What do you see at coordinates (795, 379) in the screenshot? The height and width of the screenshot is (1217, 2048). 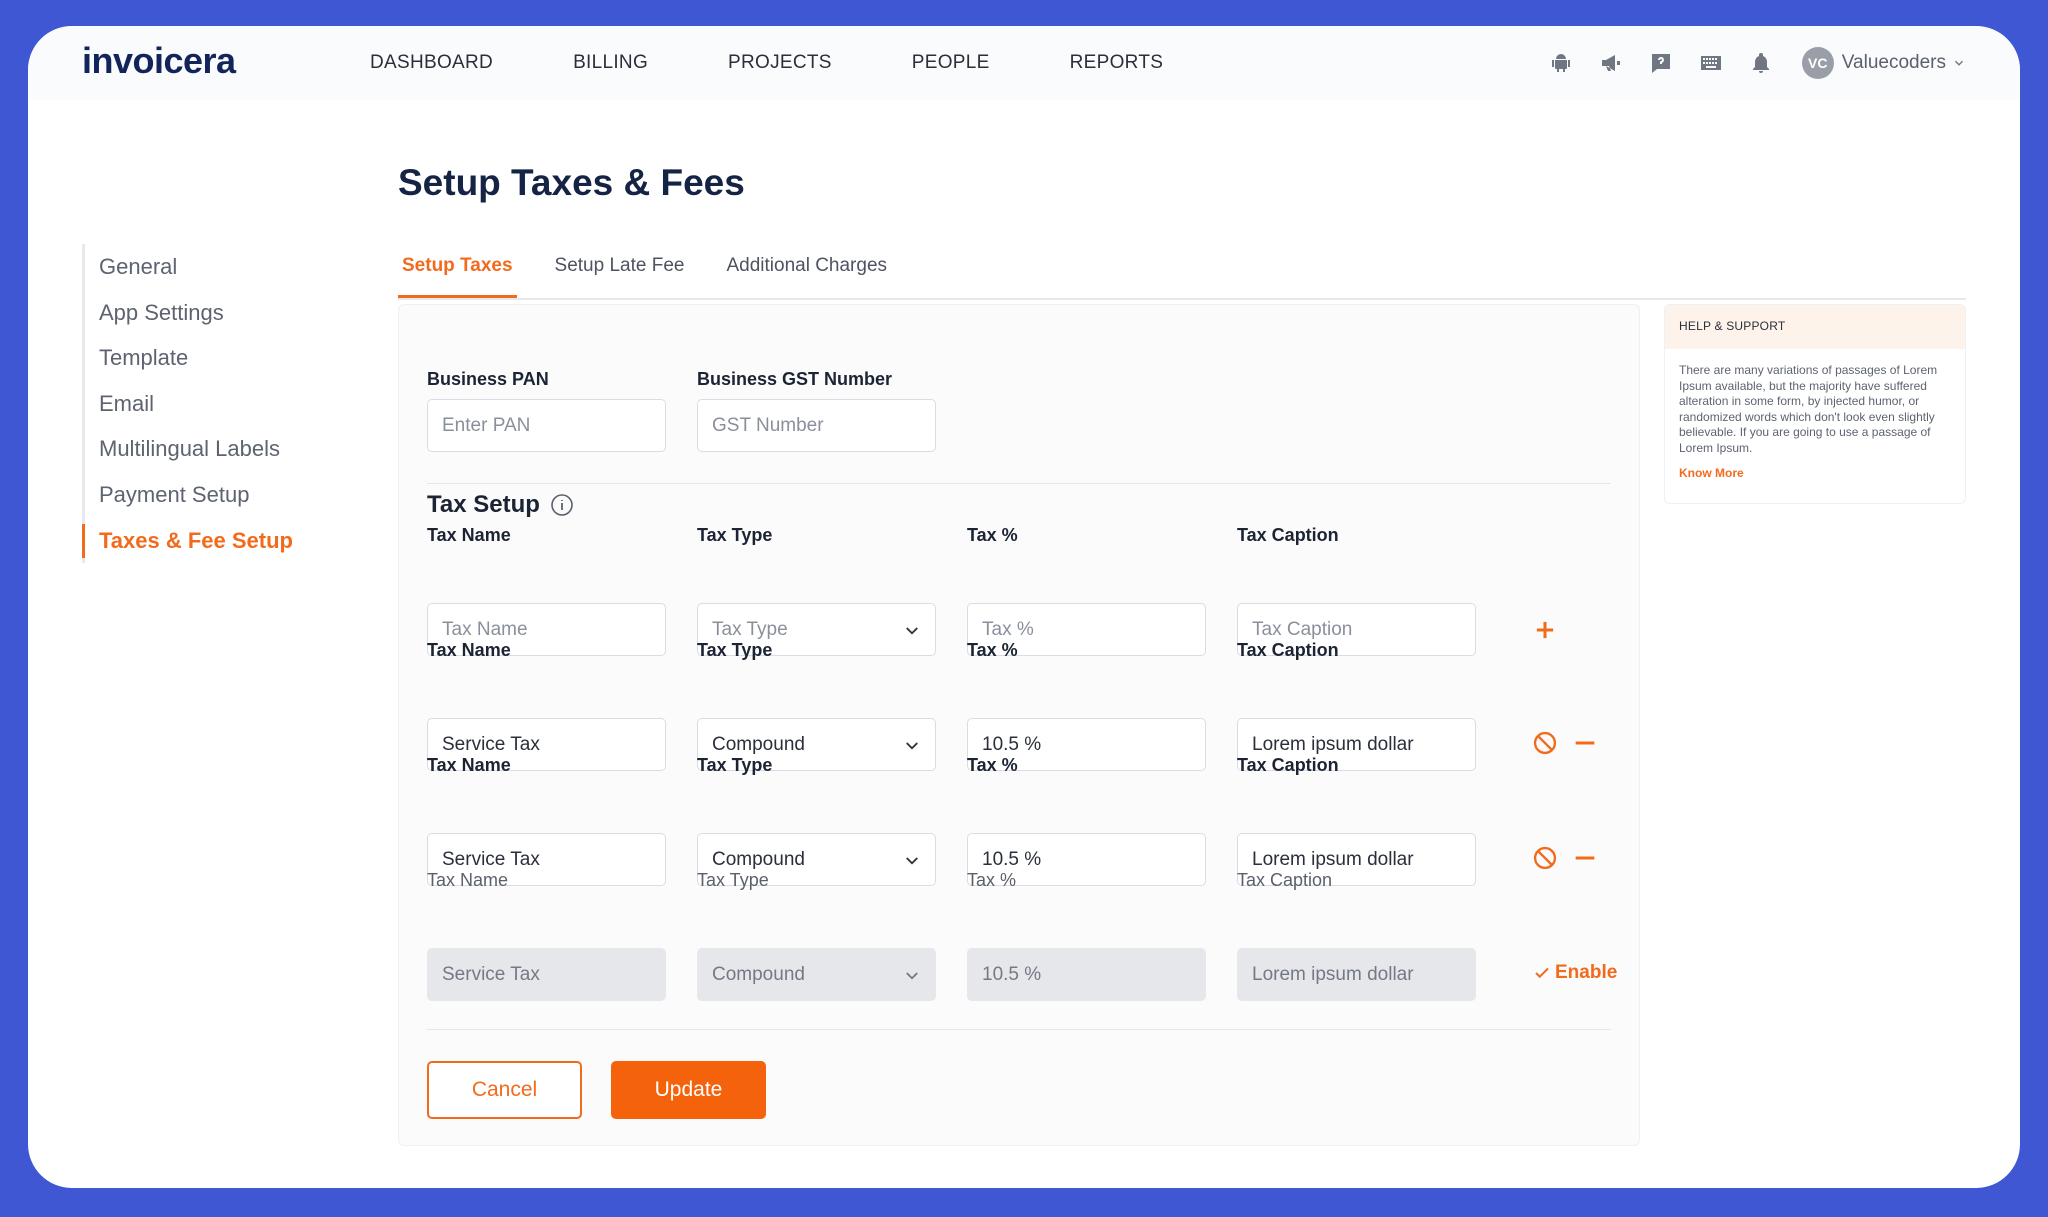 I see `business-gst-label: Business GST Number` at bounding box center [795, 379].